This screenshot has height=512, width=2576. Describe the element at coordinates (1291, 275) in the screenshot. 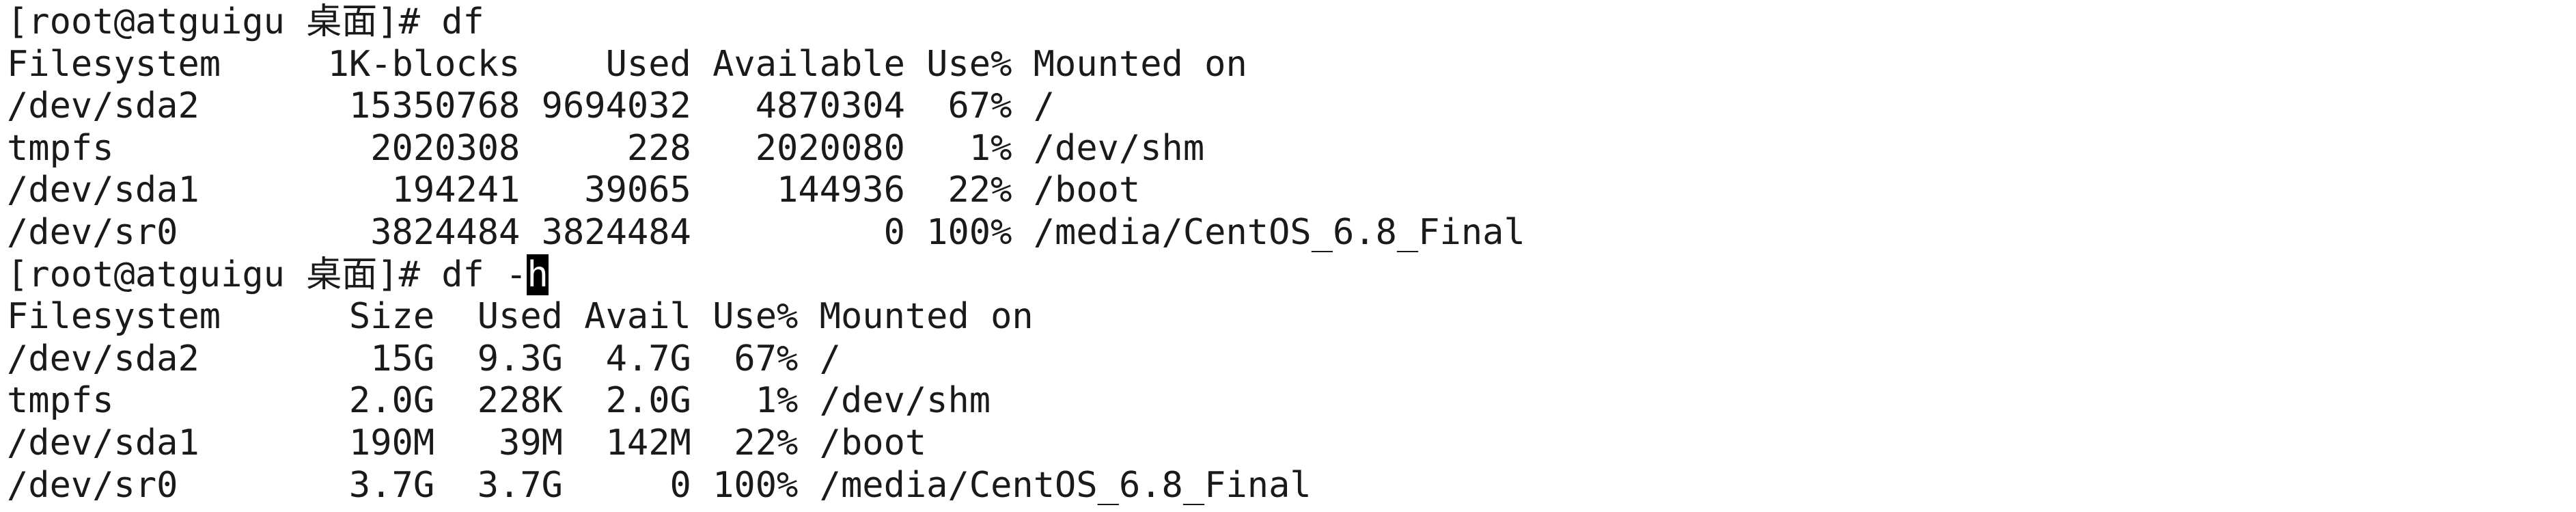

I see `prompt-line-df-h: [root@atguigu 桌面]# df -h` at that location.